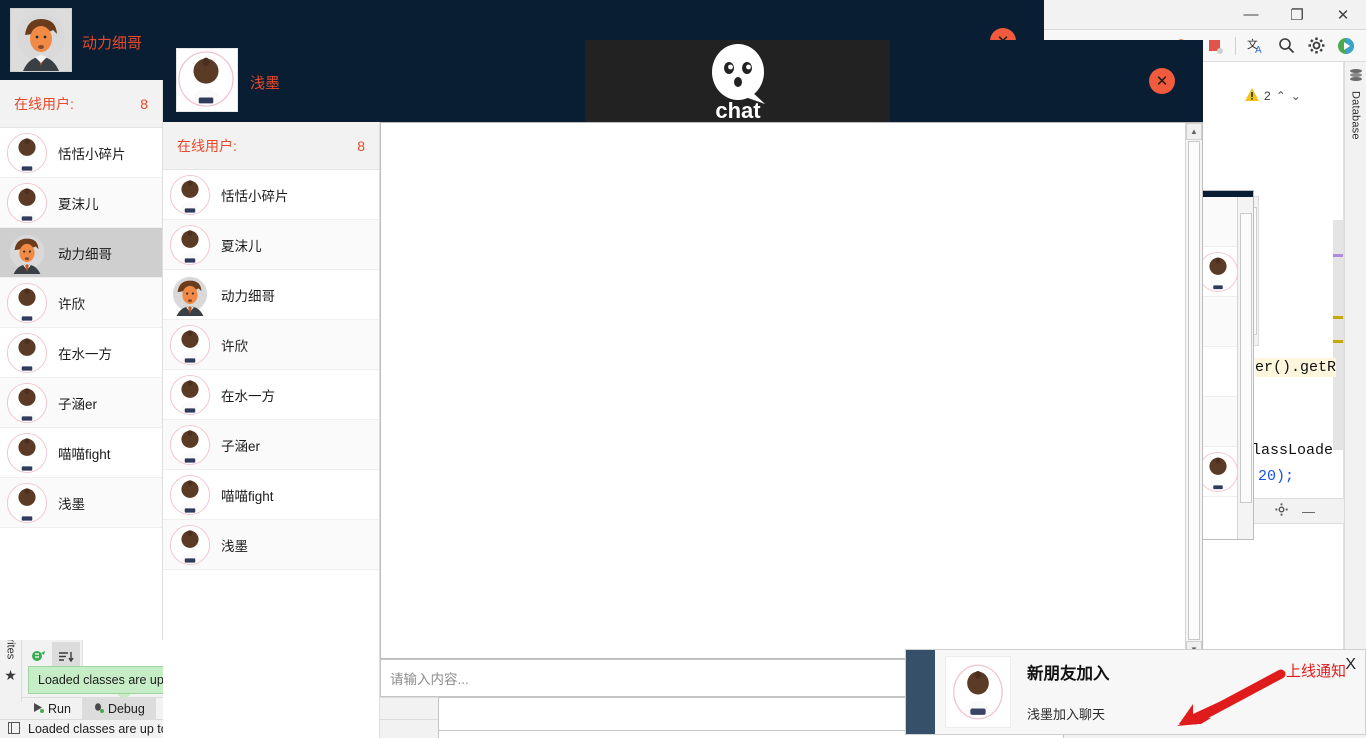 This screenshot has width=1366, height=738. What do you see at coordinates (1338, 335) in the screenshot?
I see `editor-marker-column` at bounding box center [1338, 335].